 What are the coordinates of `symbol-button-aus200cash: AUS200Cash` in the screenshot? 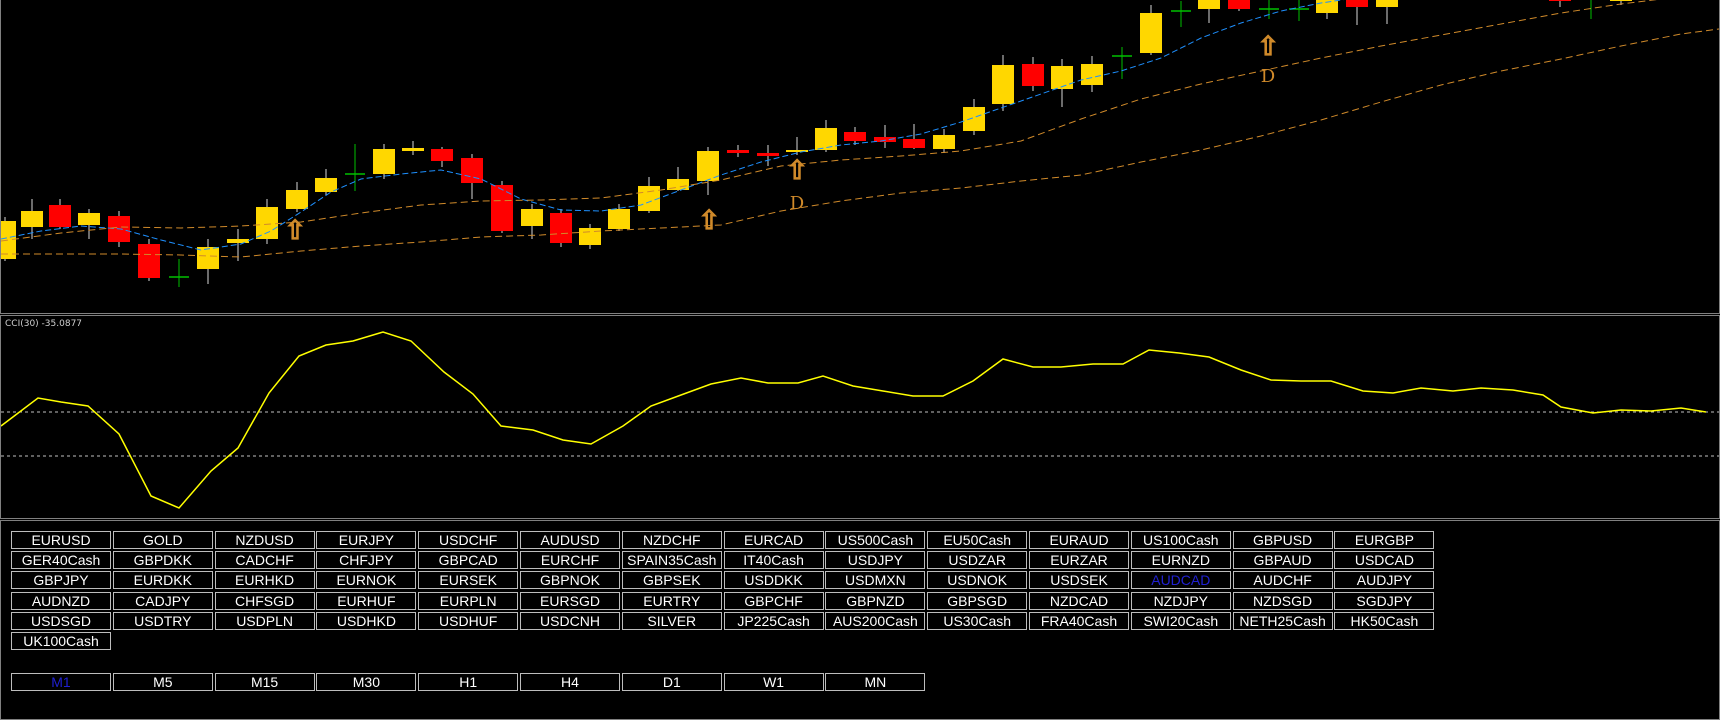 It's located at (875, 620).